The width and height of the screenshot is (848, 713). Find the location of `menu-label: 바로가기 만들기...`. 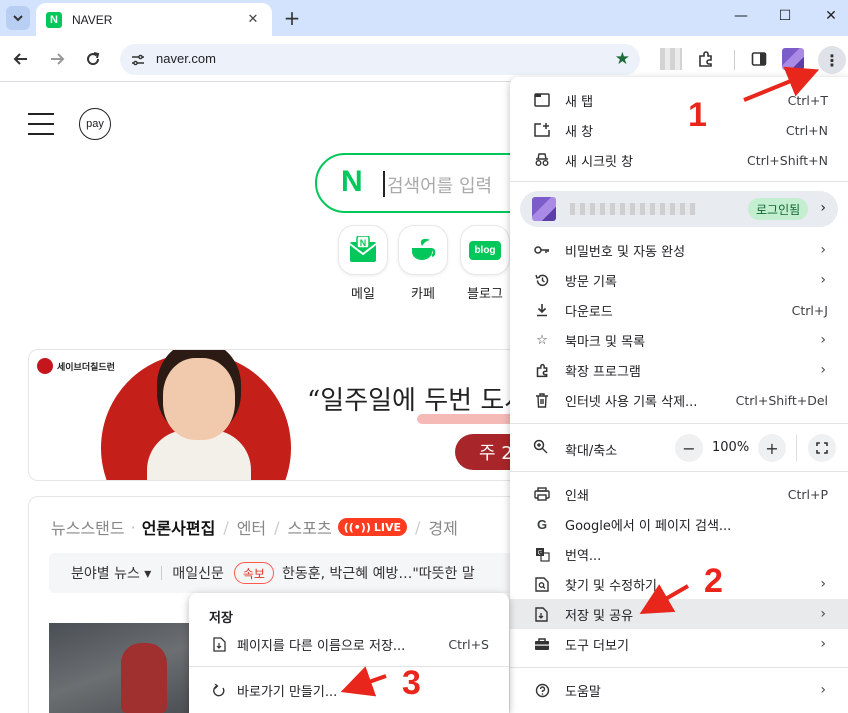

menu-label: 바로가기 만들기... is located at coordinates (287, 692).